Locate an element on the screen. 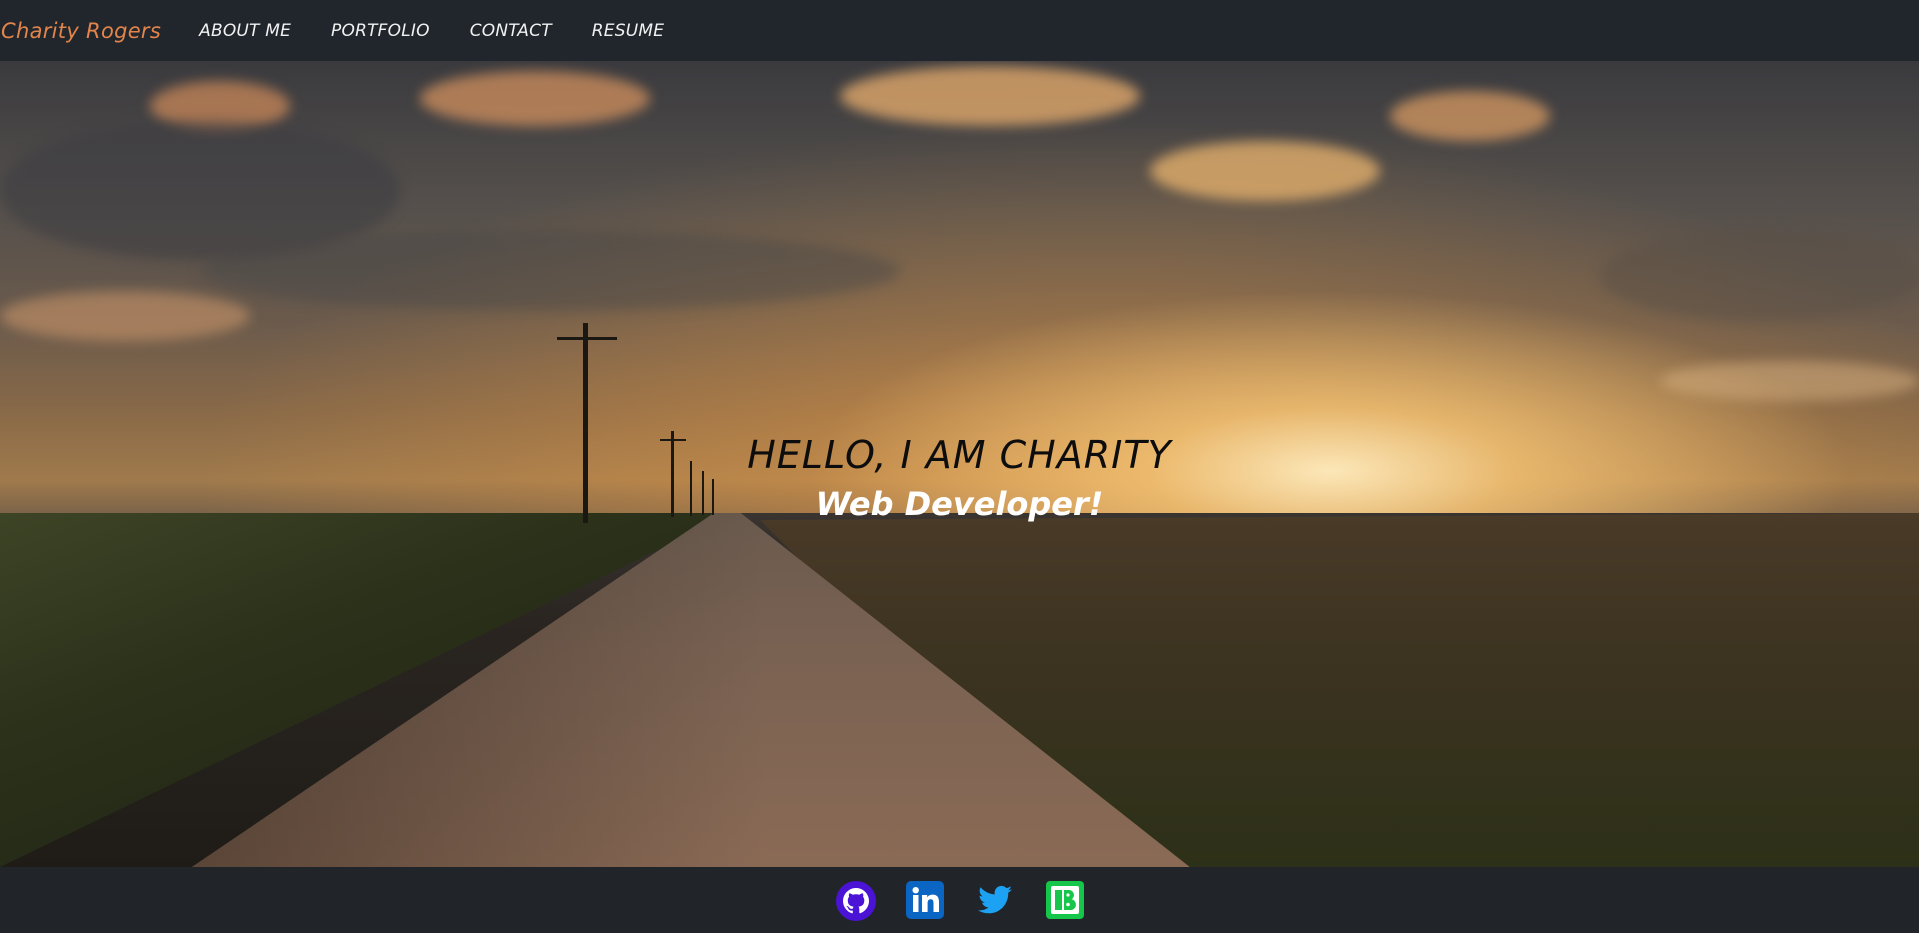 This screenshot has width=1919, height=933. nav-link-contact: CONTACT is located at coordinates (511, 31).